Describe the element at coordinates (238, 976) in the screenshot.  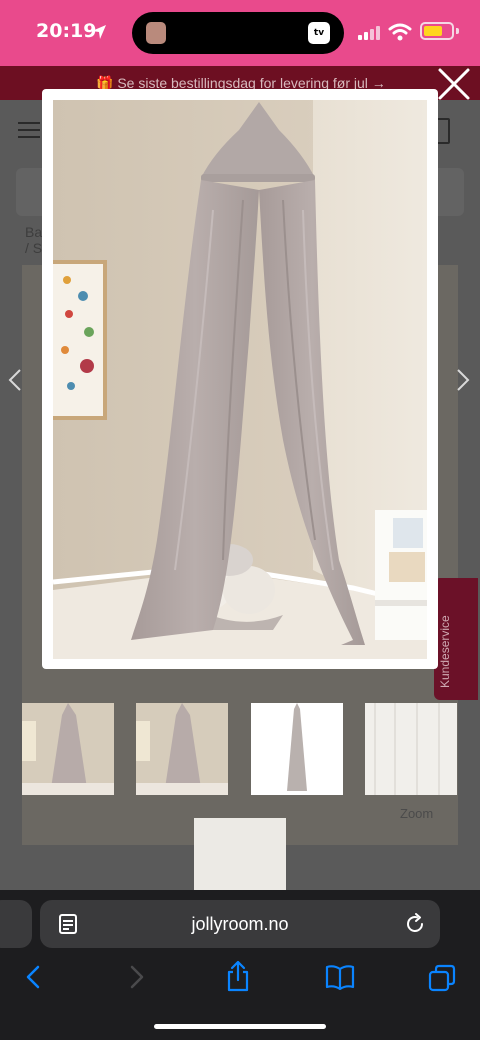
I see `share-icon` at that location.